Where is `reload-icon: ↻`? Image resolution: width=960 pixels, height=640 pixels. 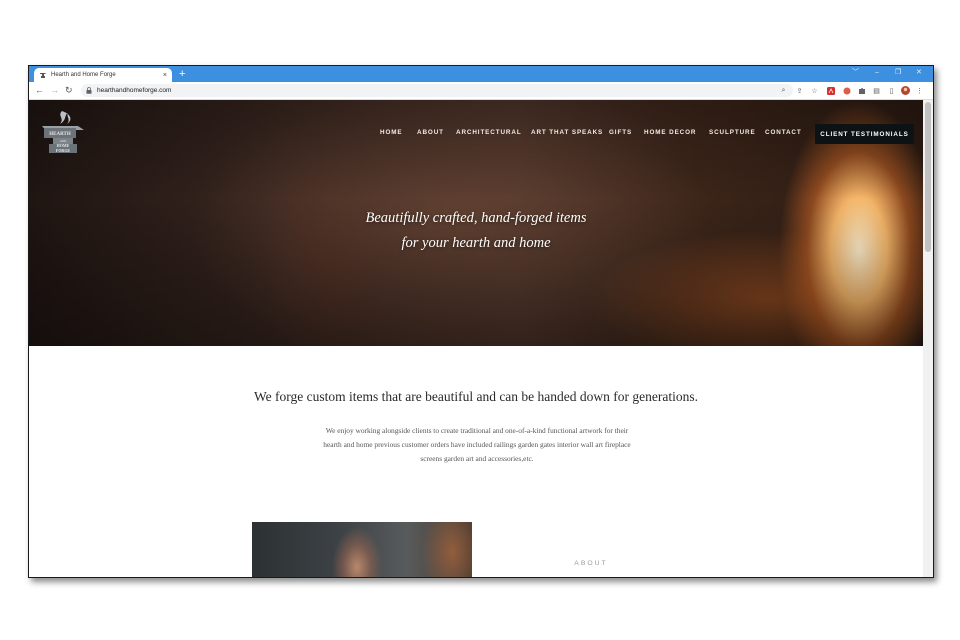 reload-icon: ↻ is located at coordinates (69, 90).